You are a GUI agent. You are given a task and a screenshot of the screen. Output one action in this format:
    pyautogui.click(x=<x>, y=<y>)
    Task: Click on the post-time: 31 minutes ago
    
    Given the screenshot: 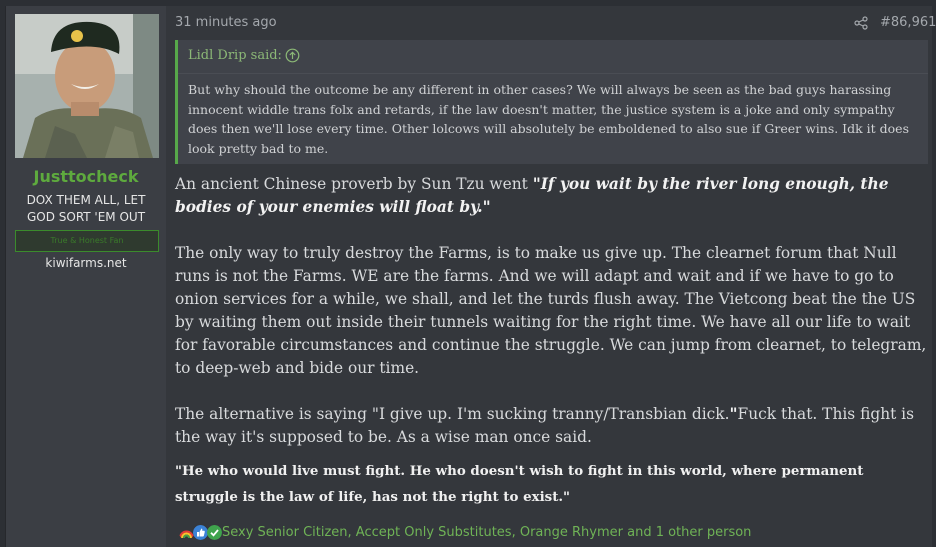 What is the action you would take?
    pyautogui.click(x=226, y=22)
    